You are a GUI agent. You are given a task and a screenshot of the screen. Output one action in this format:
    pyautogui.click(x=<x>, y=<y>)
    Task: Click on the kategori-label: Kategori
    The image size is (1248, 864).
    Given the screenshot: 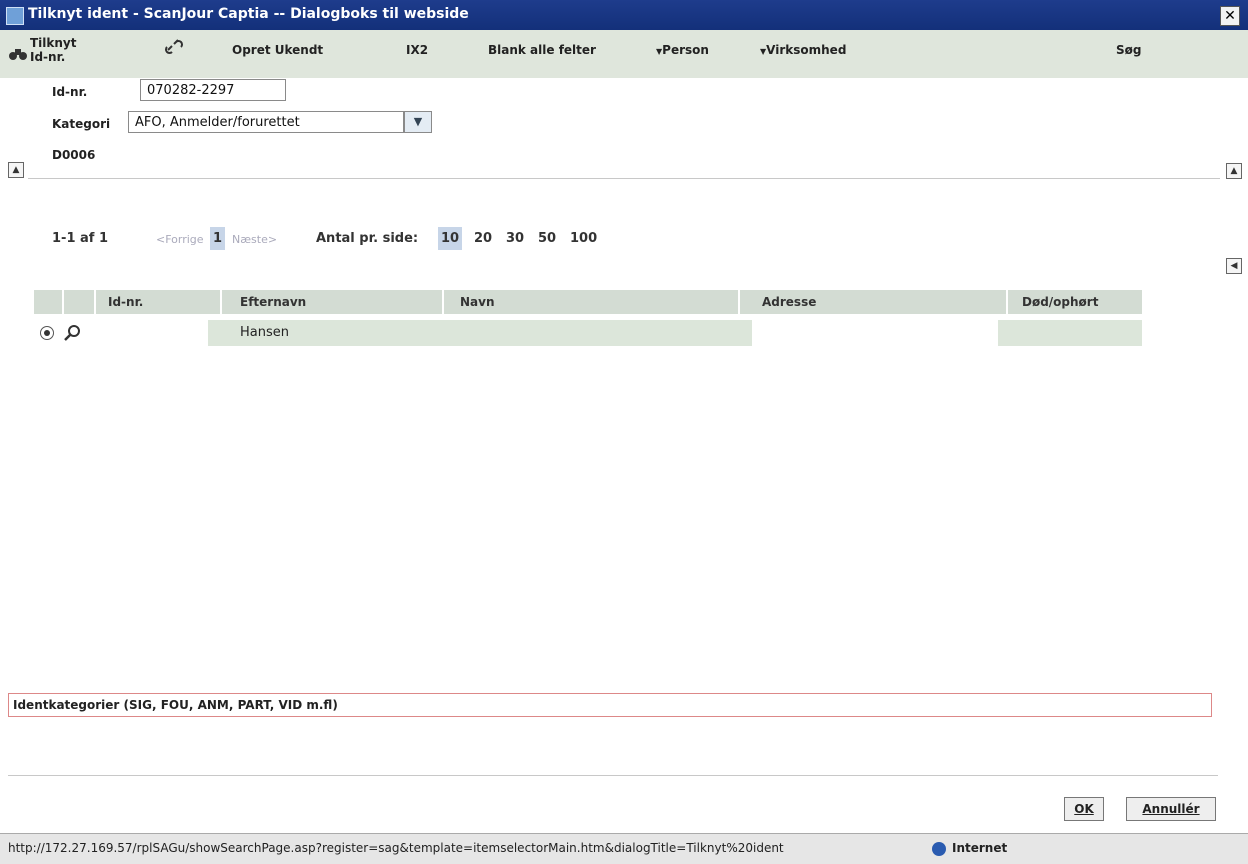 What is the action you would take?
    pyautogui.click(x=81, y=124)
    